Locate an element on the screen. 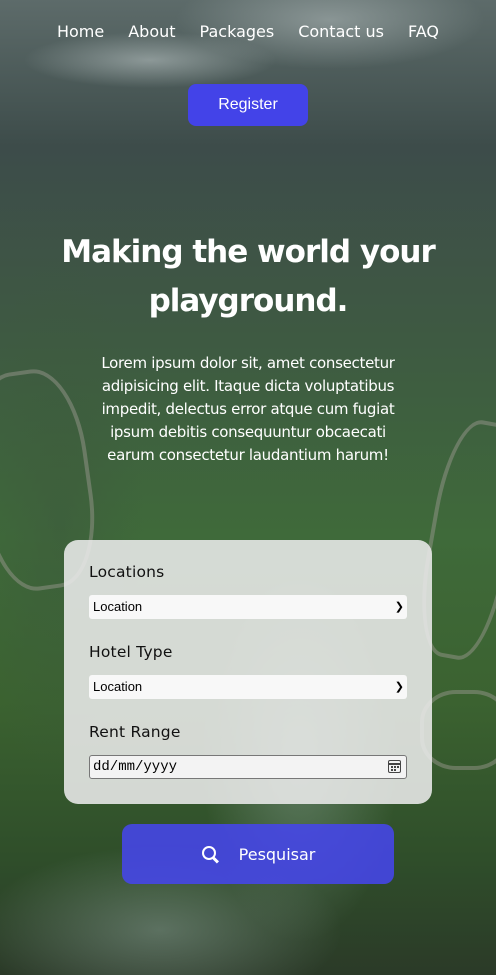 The height and width of the screenshot is (975, 496). search-button: Pesquisar is located at coordinates (258, 854).